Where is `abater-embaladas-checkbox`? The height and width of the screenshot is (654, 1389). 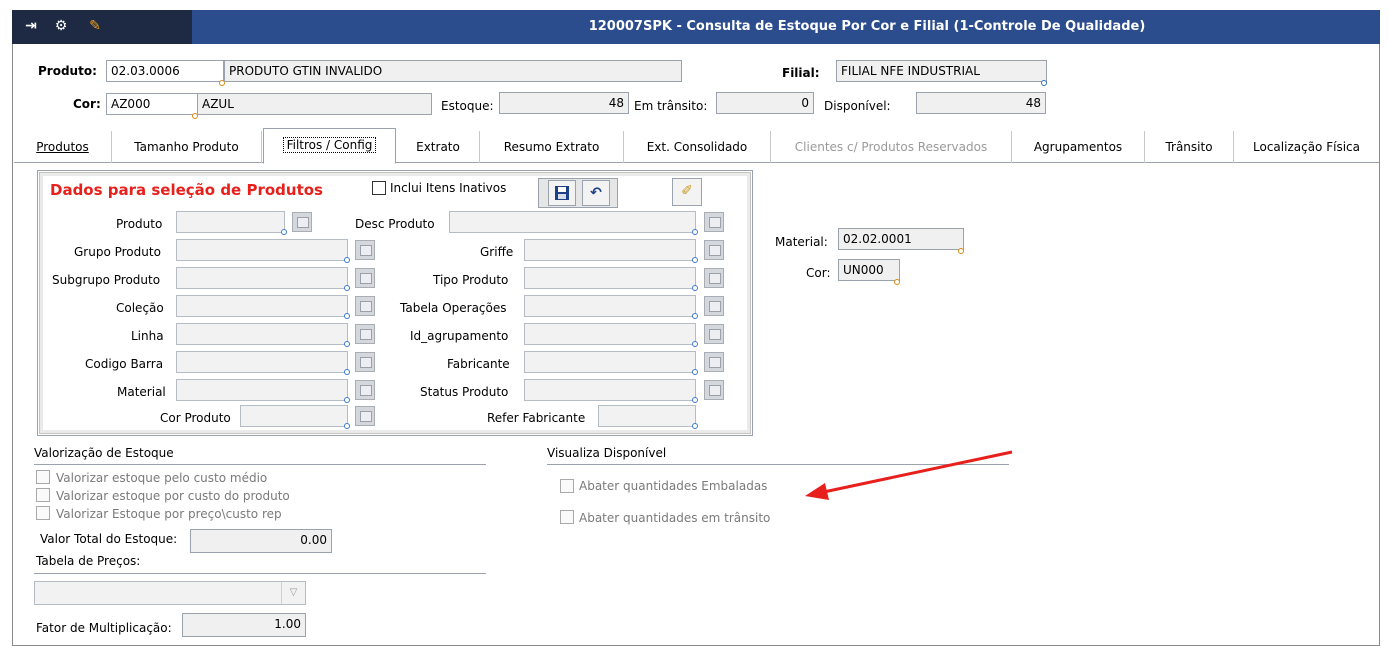
abater-embaladas-checkbox is located at coordinates (567, 486).